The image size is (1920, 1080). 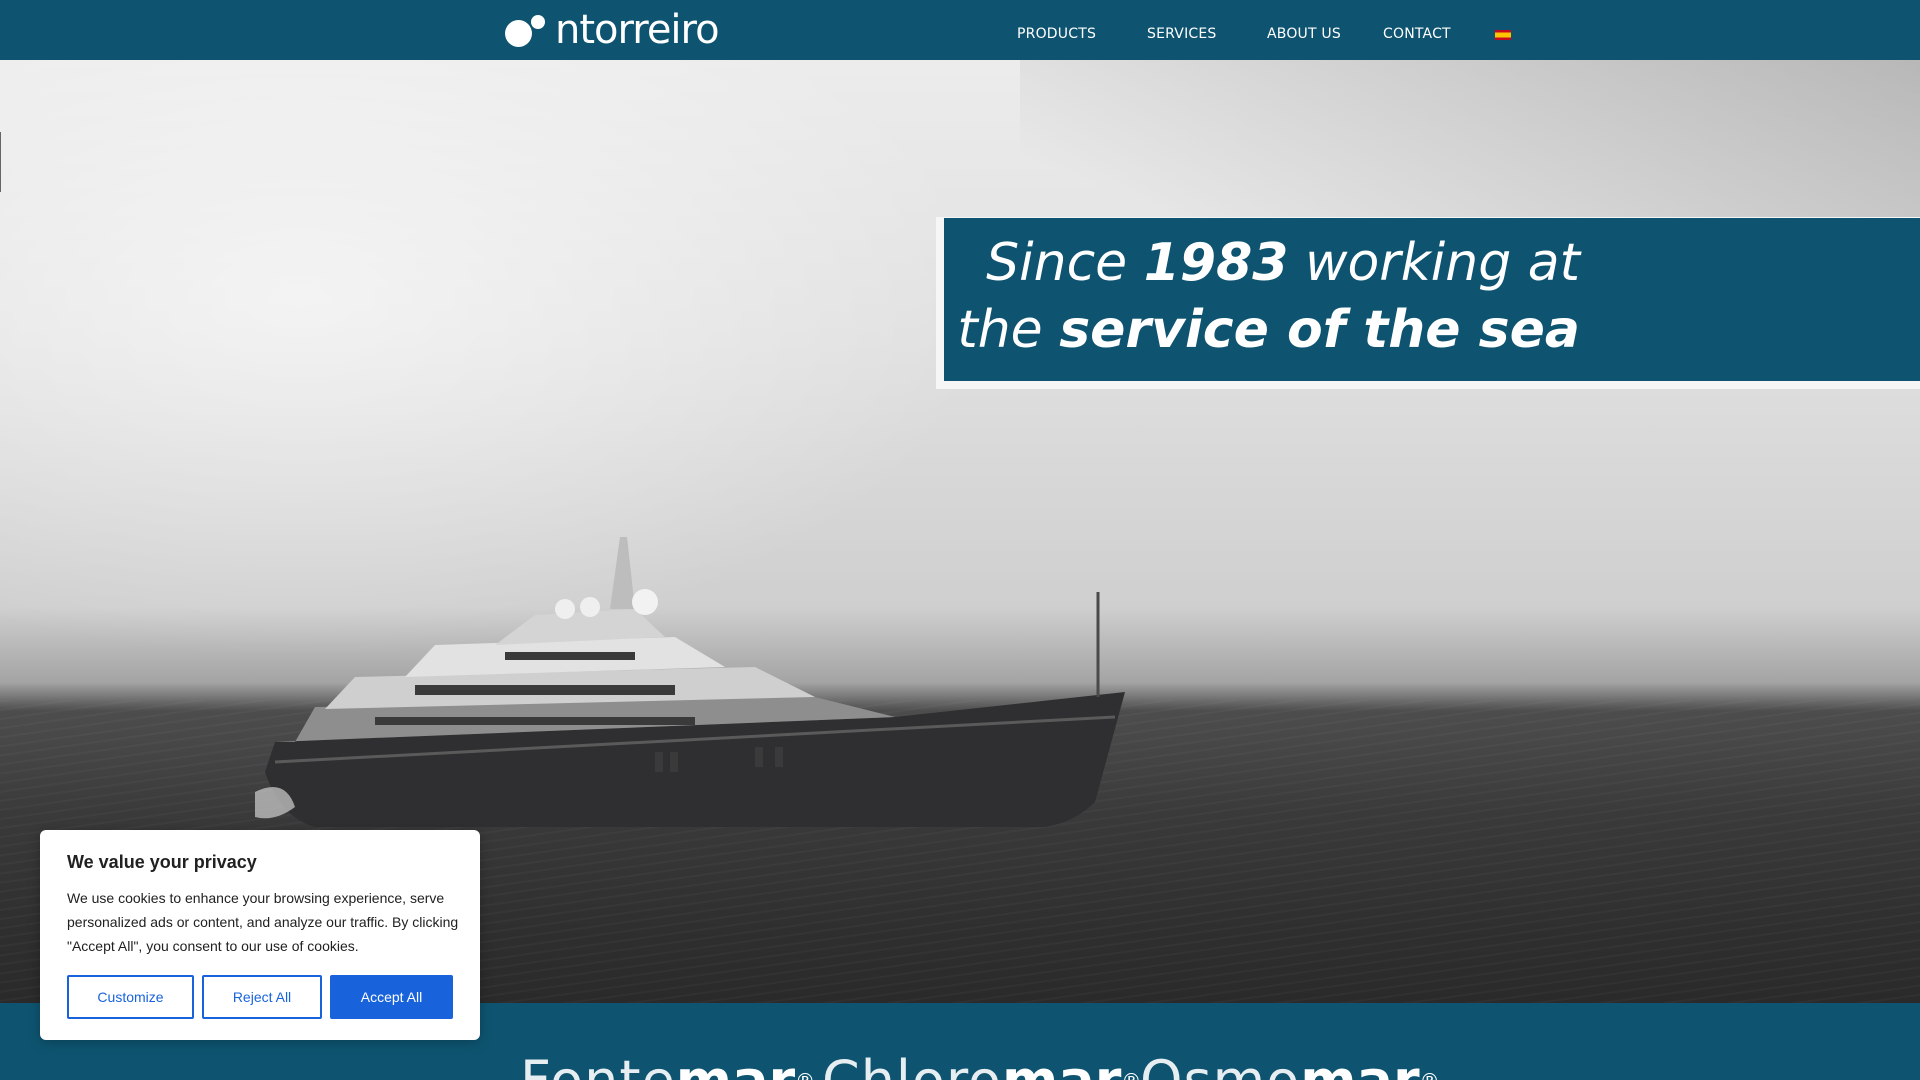 I want to click on yacht-image, so click(x=690, y=682).